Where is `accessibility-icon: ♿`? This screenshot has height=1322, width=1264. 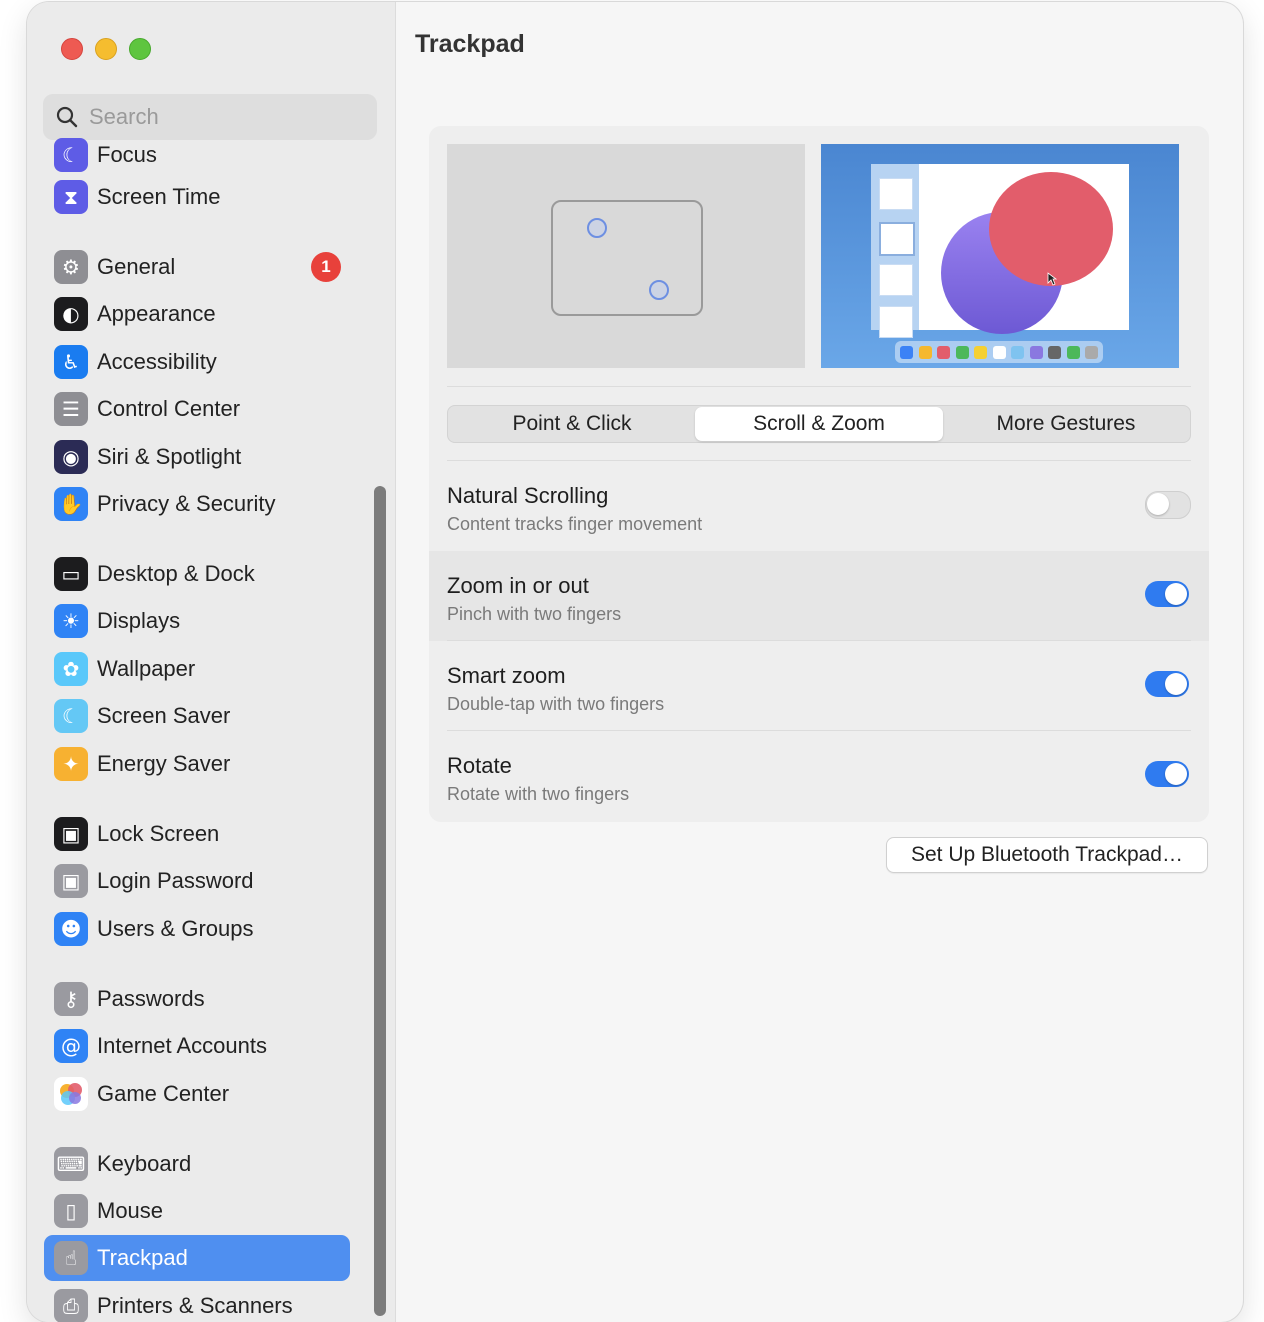
accessibility-icon: ♿ is located at coordinates (71, 362).